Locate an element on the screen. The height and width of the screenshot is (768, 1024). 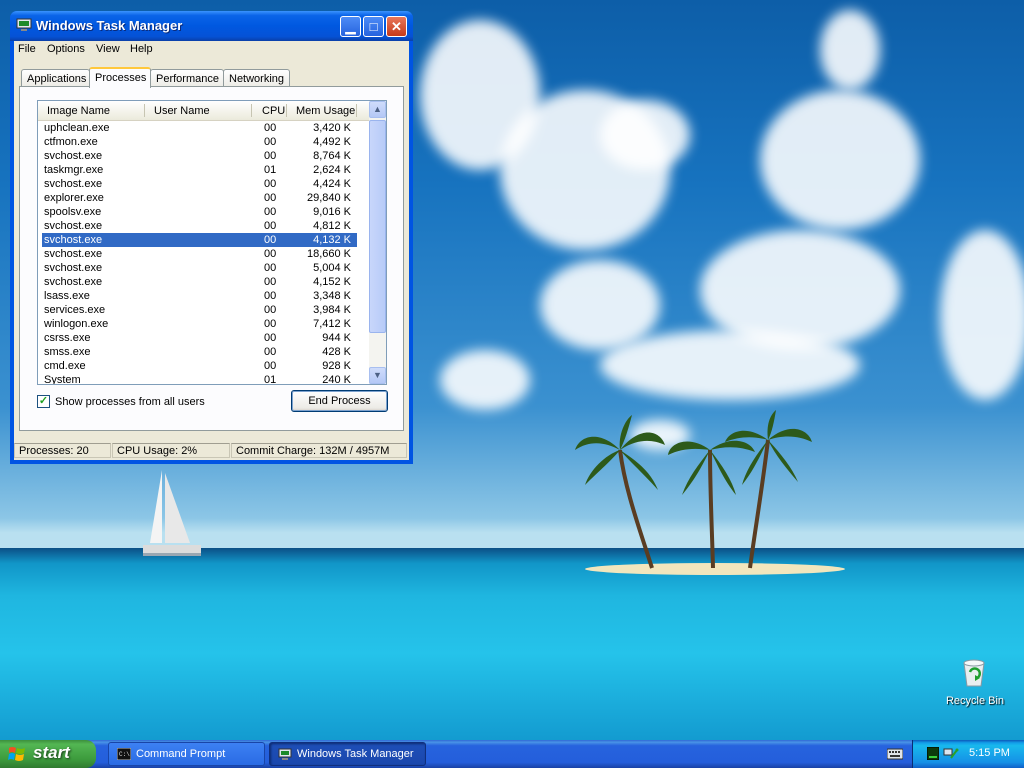
checkmark-icon: ✓ is located at coordinates (43, 401).